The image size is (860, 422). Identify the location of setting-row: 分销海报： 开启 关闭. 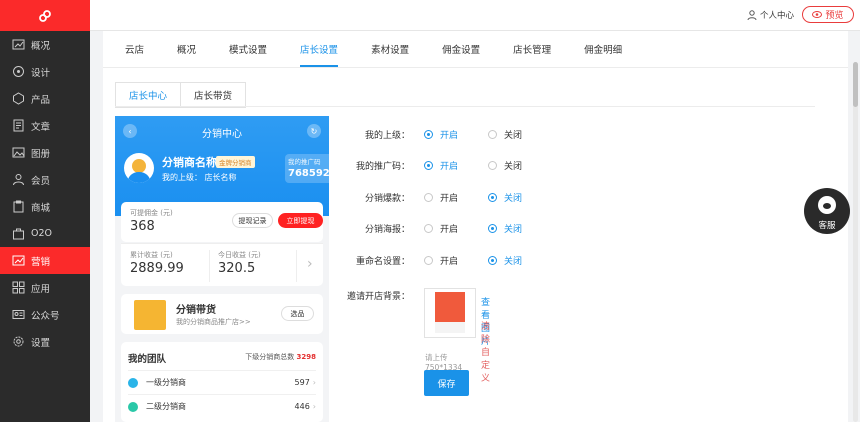
(439, 229).